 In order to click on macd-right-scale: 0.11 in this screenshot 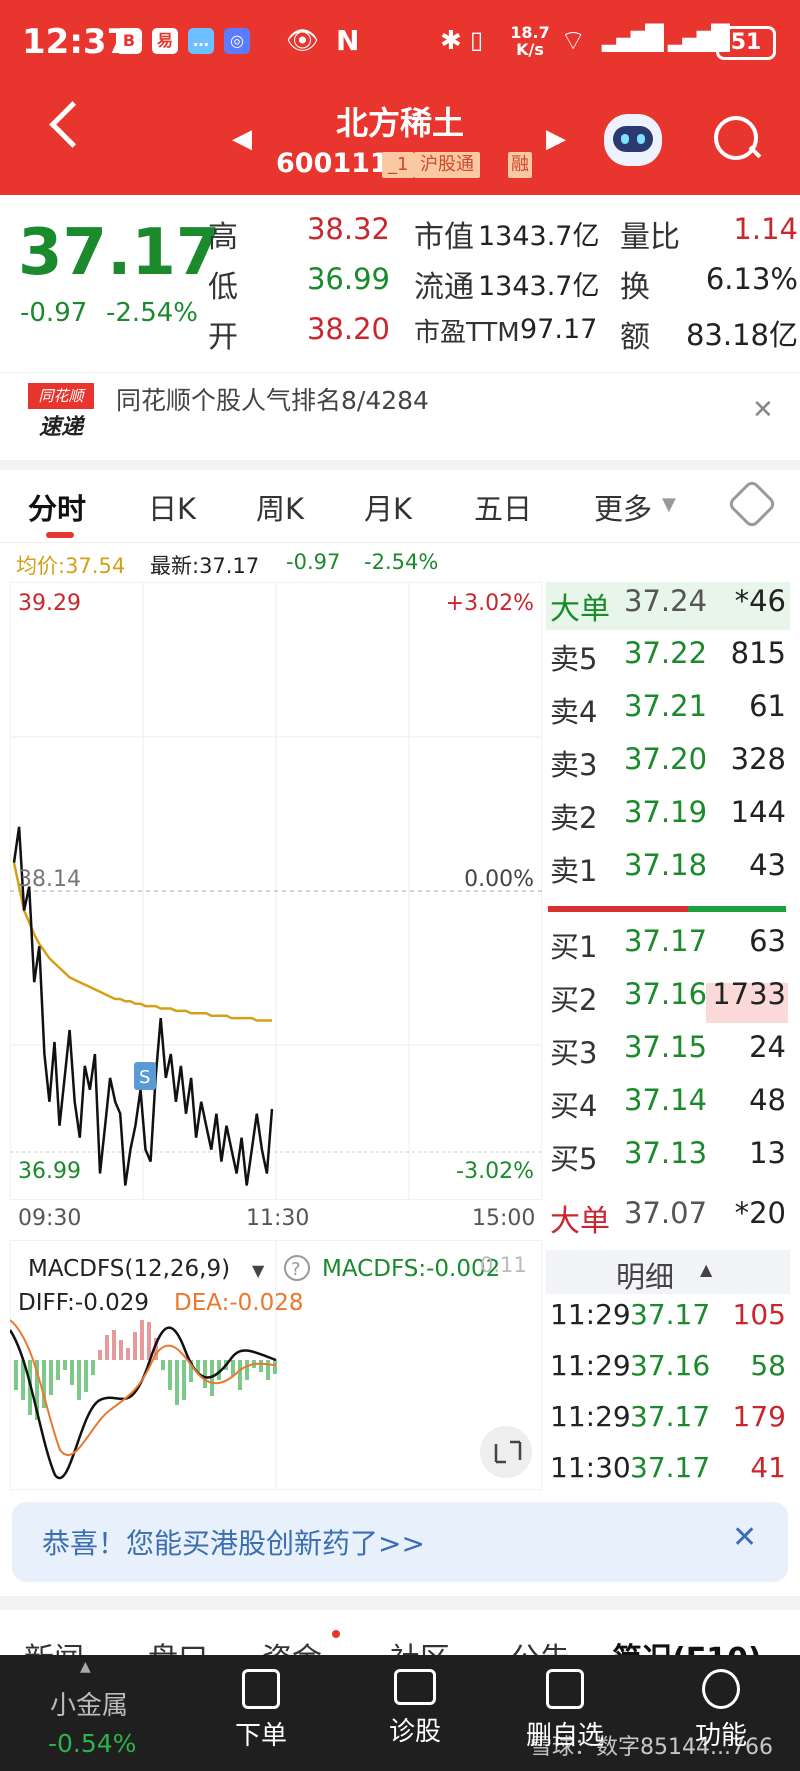, I will do `click(503, 1265)`.